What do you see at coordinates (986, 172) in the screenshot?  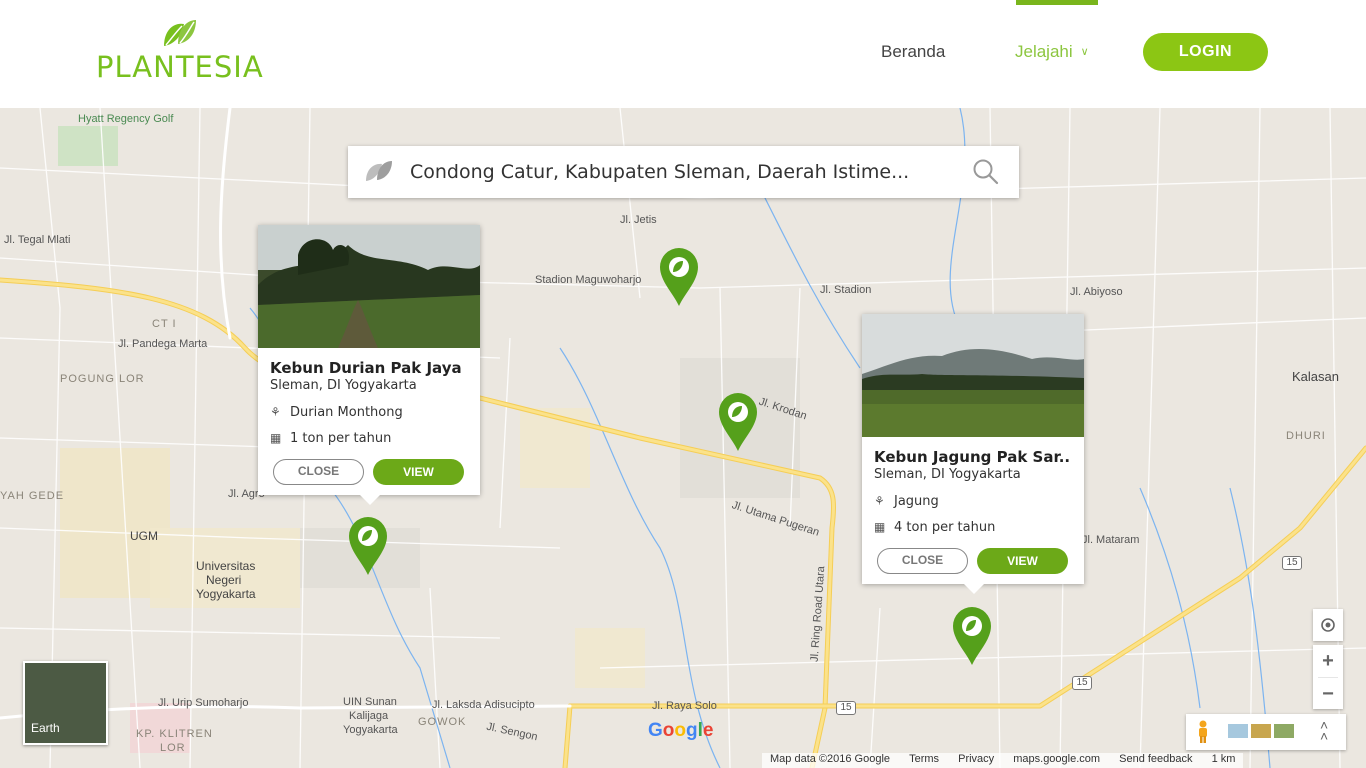 I see `search-icon` at bounding box center [986, 172].